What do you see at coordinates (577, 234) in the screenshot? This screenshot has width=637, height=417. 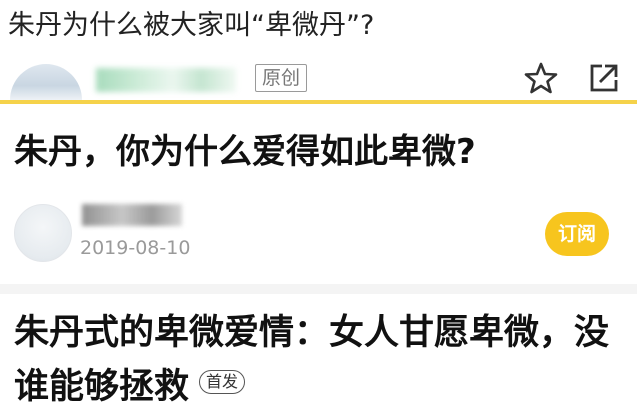 I see `subscribe-button: 订阅` at bounding box center [577, 234].